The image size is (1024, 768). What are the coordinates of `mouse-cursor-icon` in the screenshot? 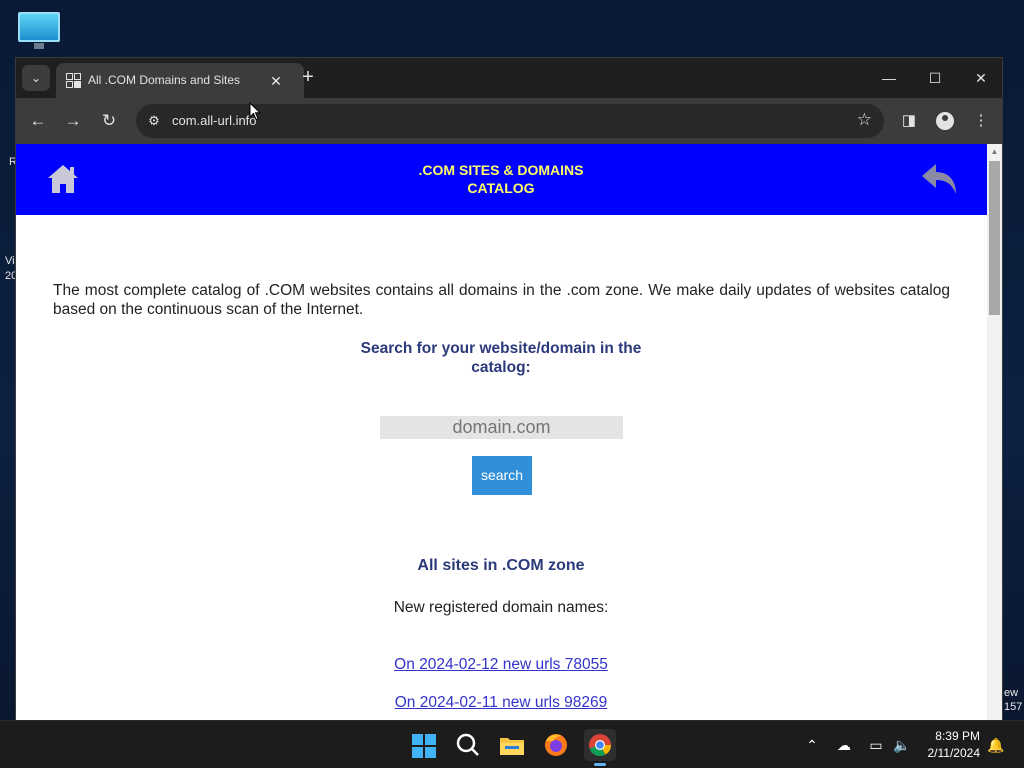 It's located at (255, 111).